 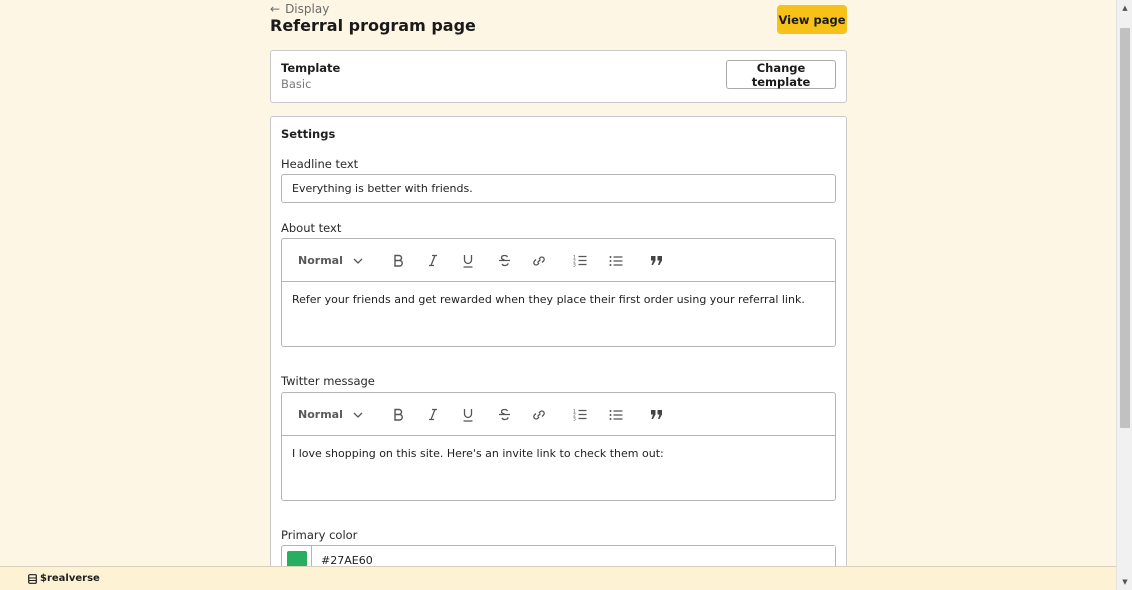 What do you see at coordinates (558, 260) in the screenshot?
I see `about-toolbar: Normal 123` at bounding box center [558, 260].